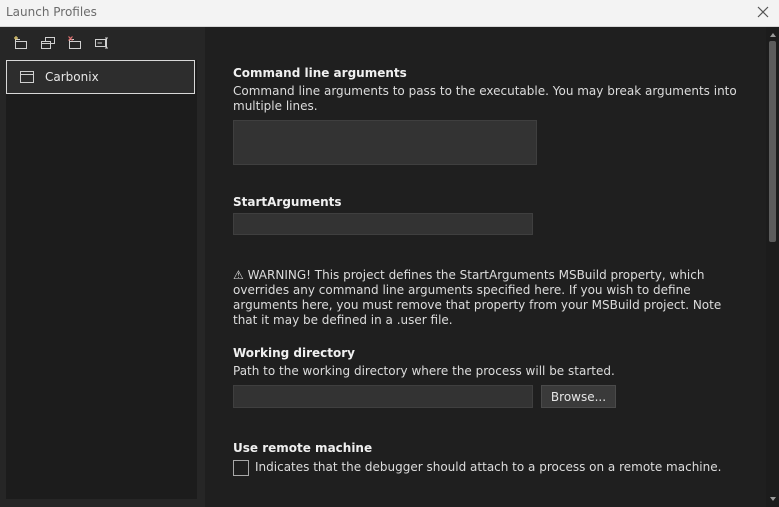 The height and width of the screenshot is (507, 779). I want to click on scroll-thumb, so click(772, 141).